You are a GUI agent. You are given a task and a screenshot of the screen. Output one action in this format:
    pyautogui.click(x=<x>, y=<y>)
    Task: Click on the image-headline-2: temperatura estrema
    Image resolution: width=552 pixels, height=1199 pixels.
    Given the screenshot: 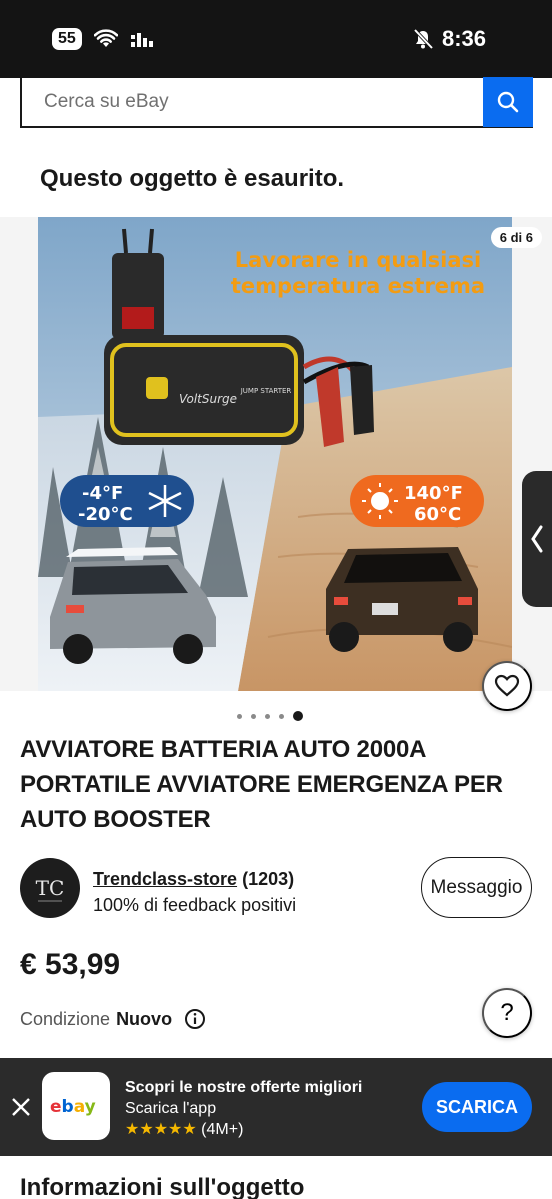 What is the action you would take?
    pyautogui.click(x=358, y=286)
    